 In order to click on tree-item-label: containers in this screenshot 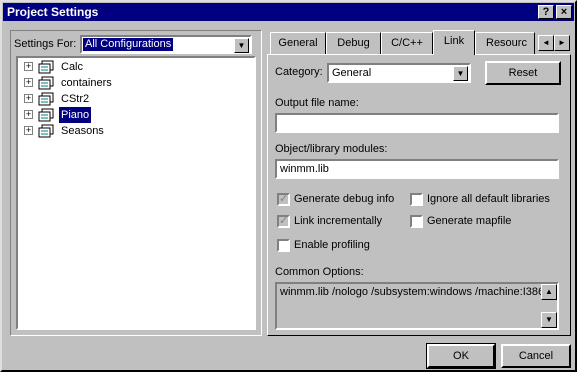, I will do `click(86, 83)`.